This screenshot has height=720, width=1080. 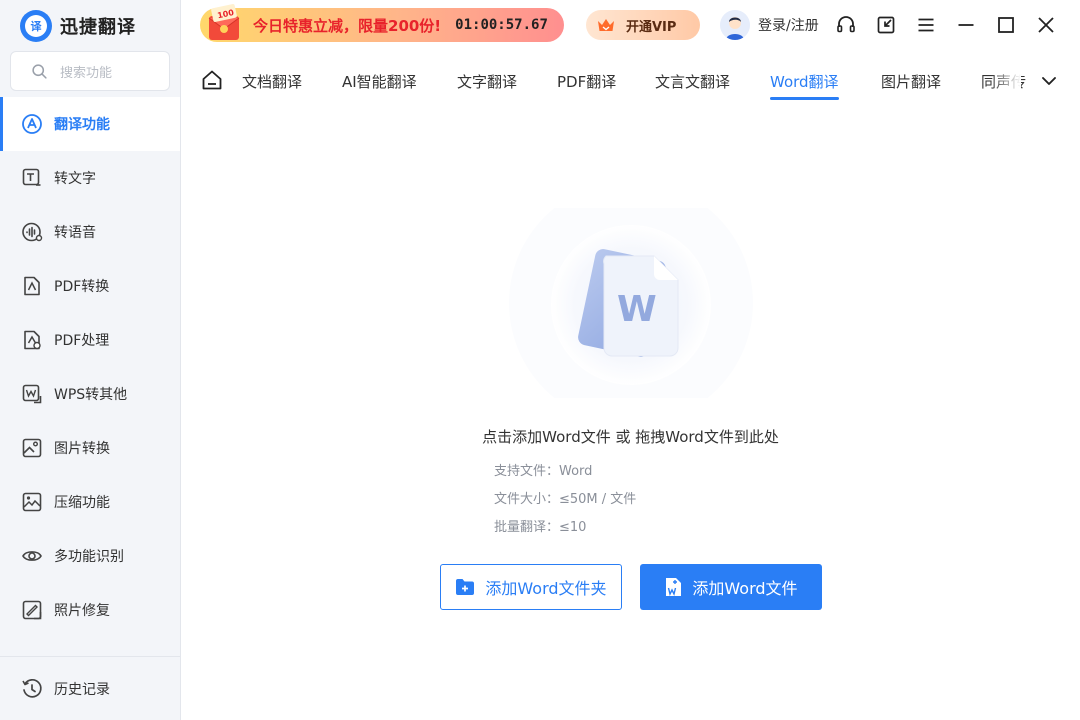 I want to click on vip-label: 开通VIP, so click(x=651, y=27).